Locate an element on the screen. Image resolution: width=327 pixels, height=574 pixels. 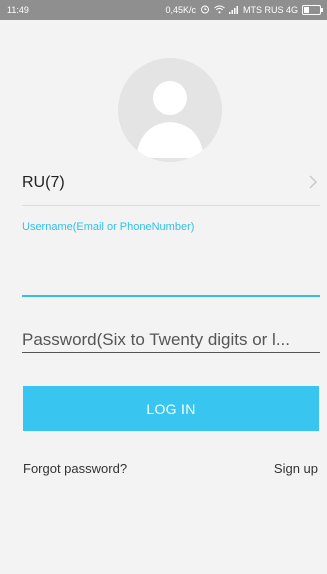
user-silhouette-icon is located at coordinates (170, 119).